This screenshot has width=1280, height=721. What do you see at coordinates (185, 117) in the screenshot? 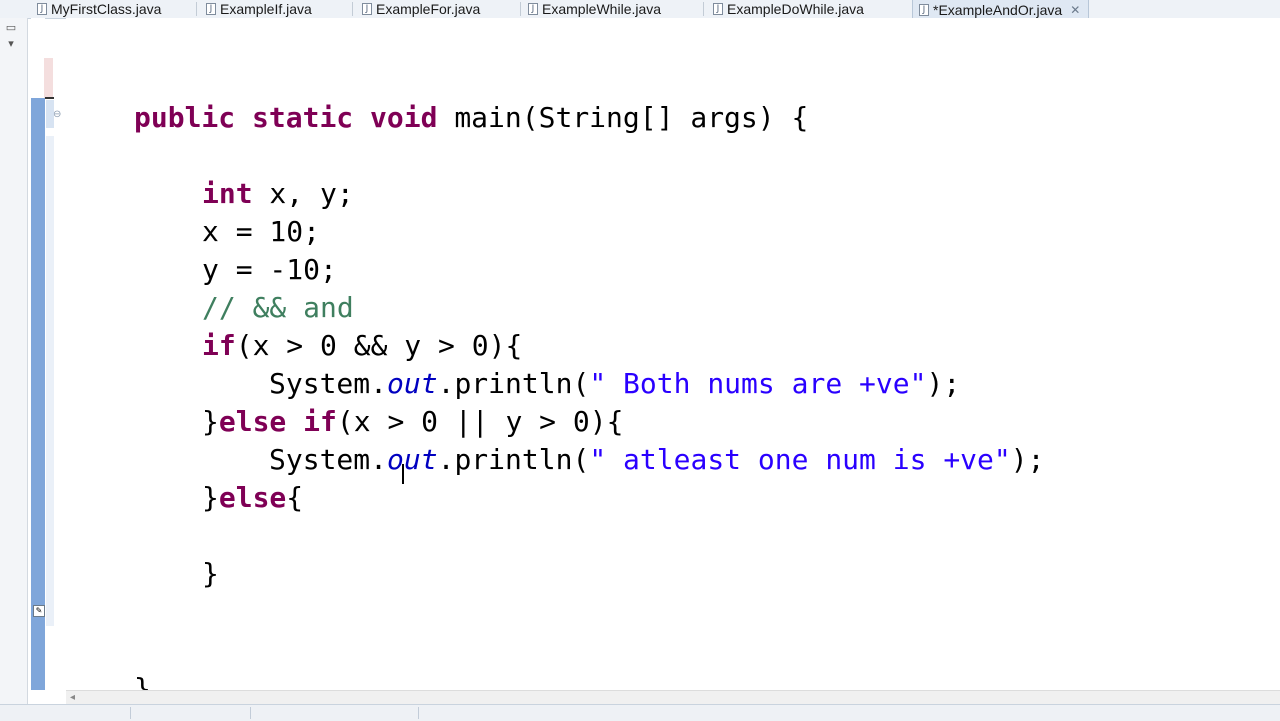
I see `keyword: public` at bounding box center [185, 117].